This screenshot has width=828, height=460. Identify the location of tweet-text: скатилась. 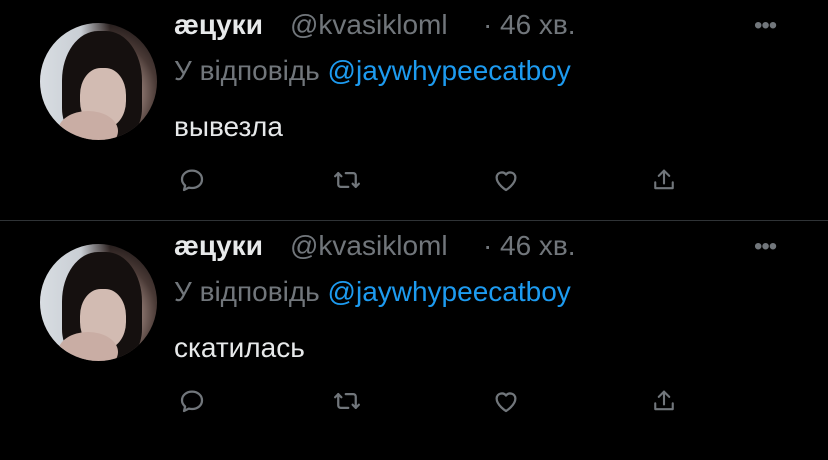
(239, 347).